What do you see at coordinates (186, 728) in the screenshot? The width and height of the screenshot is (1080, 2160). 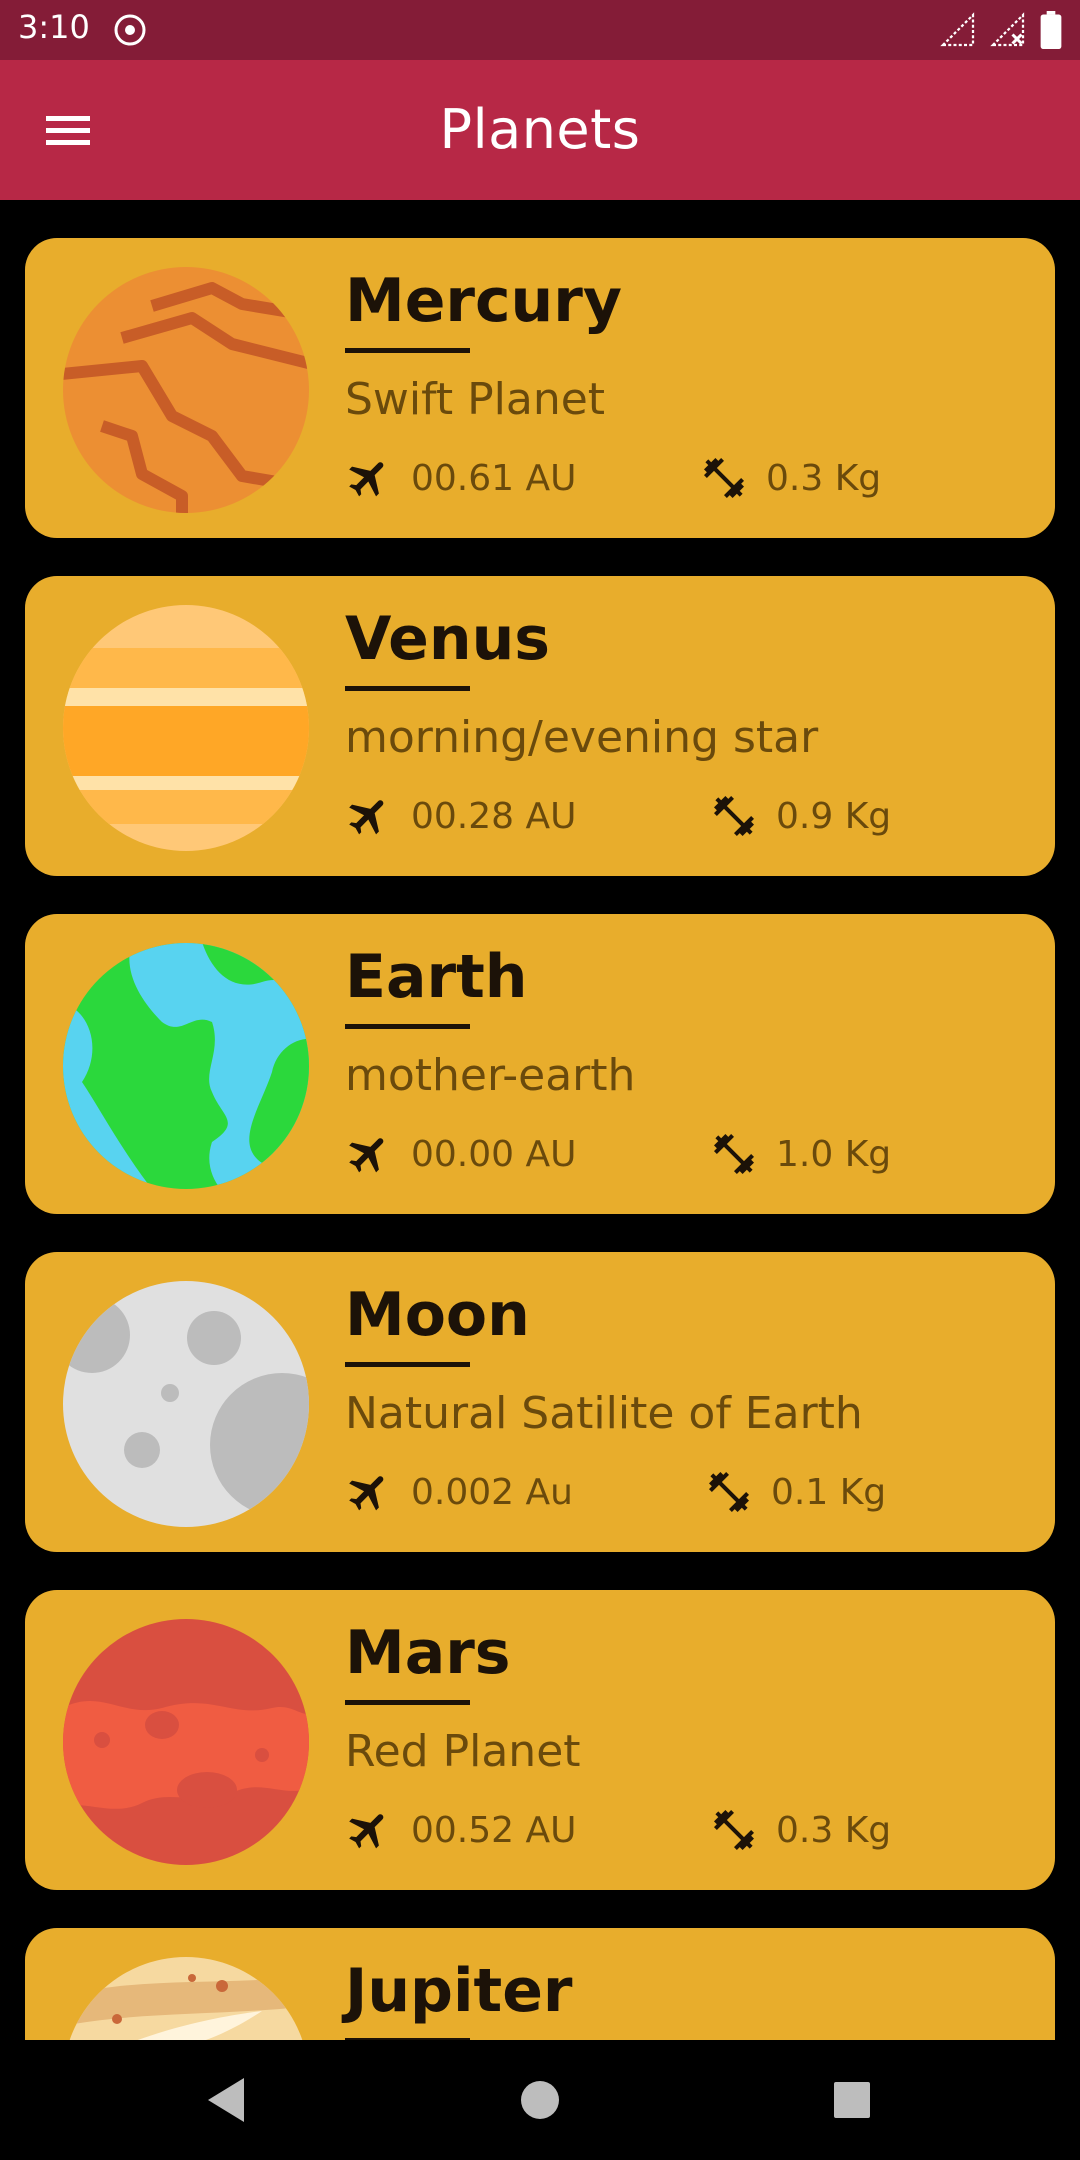 I see `venus-planet-image` at bounding box center [186, 728].